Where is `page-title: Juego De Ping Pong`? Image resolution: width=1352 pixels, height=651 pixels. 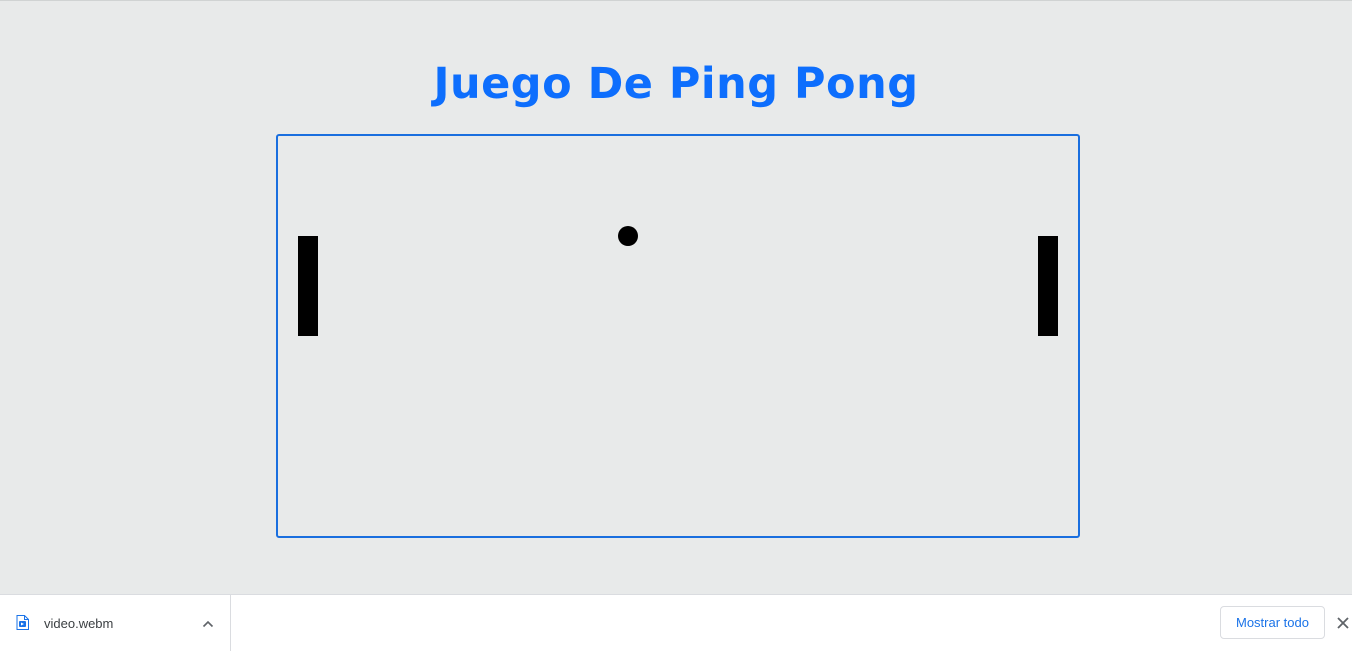 page-title: Juego De Ping Pong is located at coordinates (676, 84).